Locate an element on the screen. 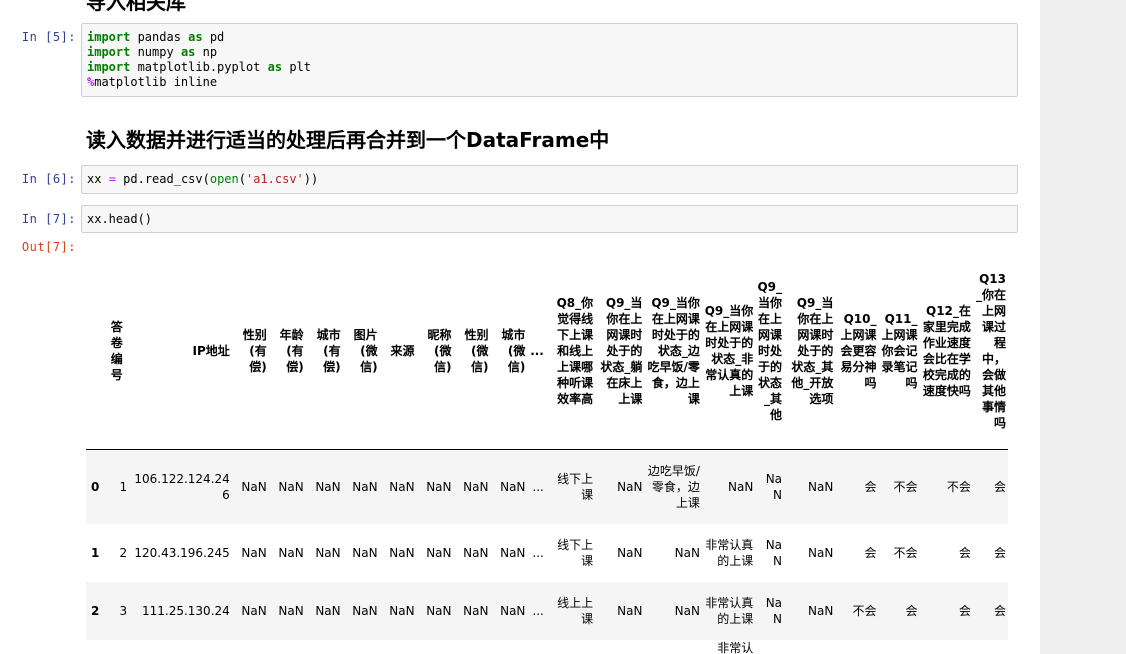  code-token: open is located at coordinates (224, 179).